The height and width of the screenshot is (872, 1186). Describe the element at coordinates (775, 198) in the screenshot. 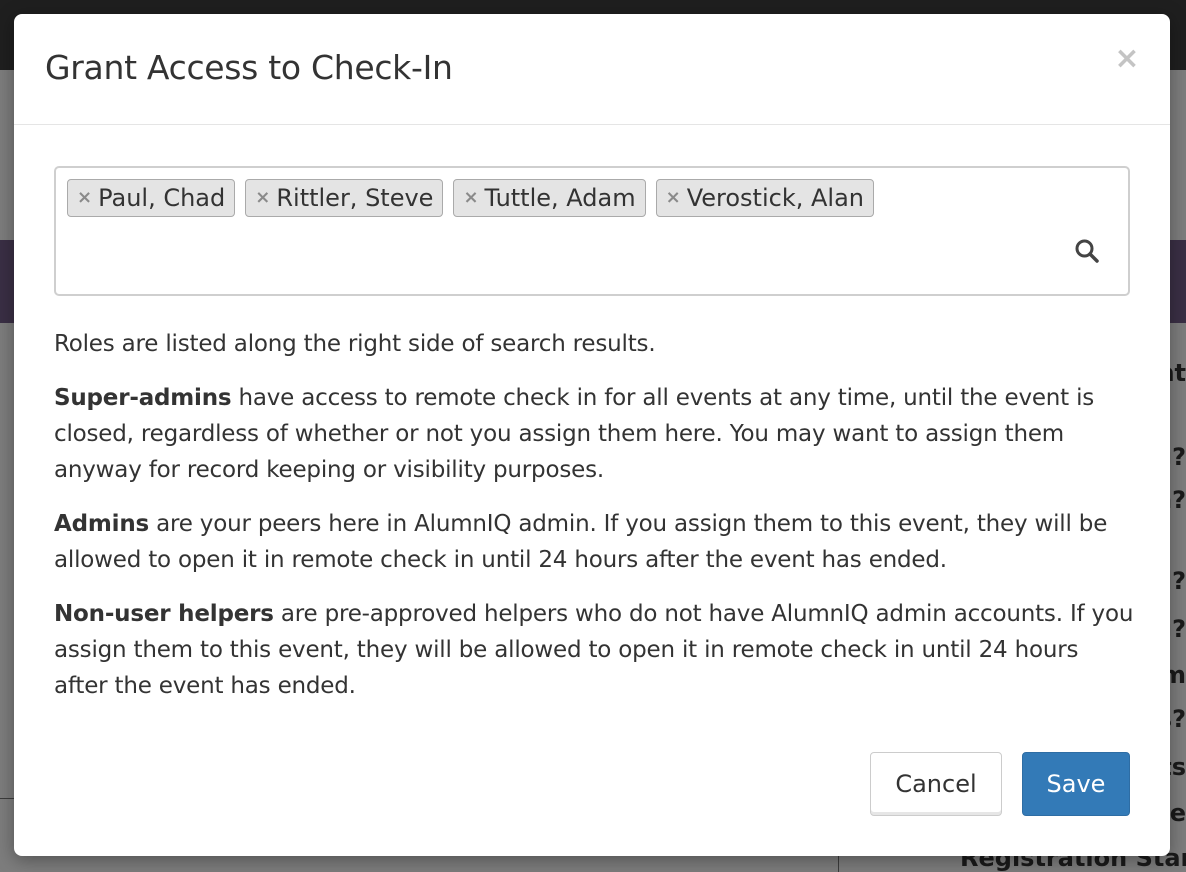

I see `selected-user-name: Verostick, Alan` at that location.